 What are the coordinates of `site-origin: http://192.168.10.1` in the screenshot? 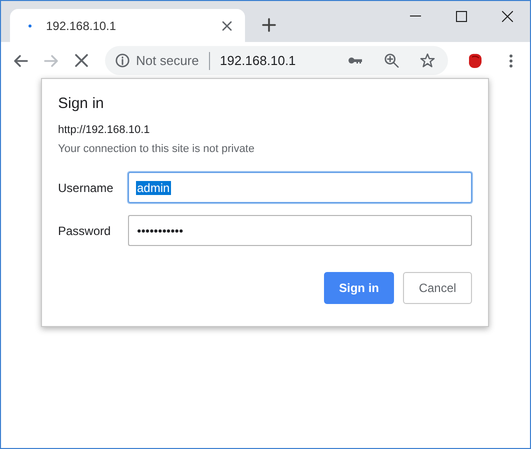 It's located at (104, 130).